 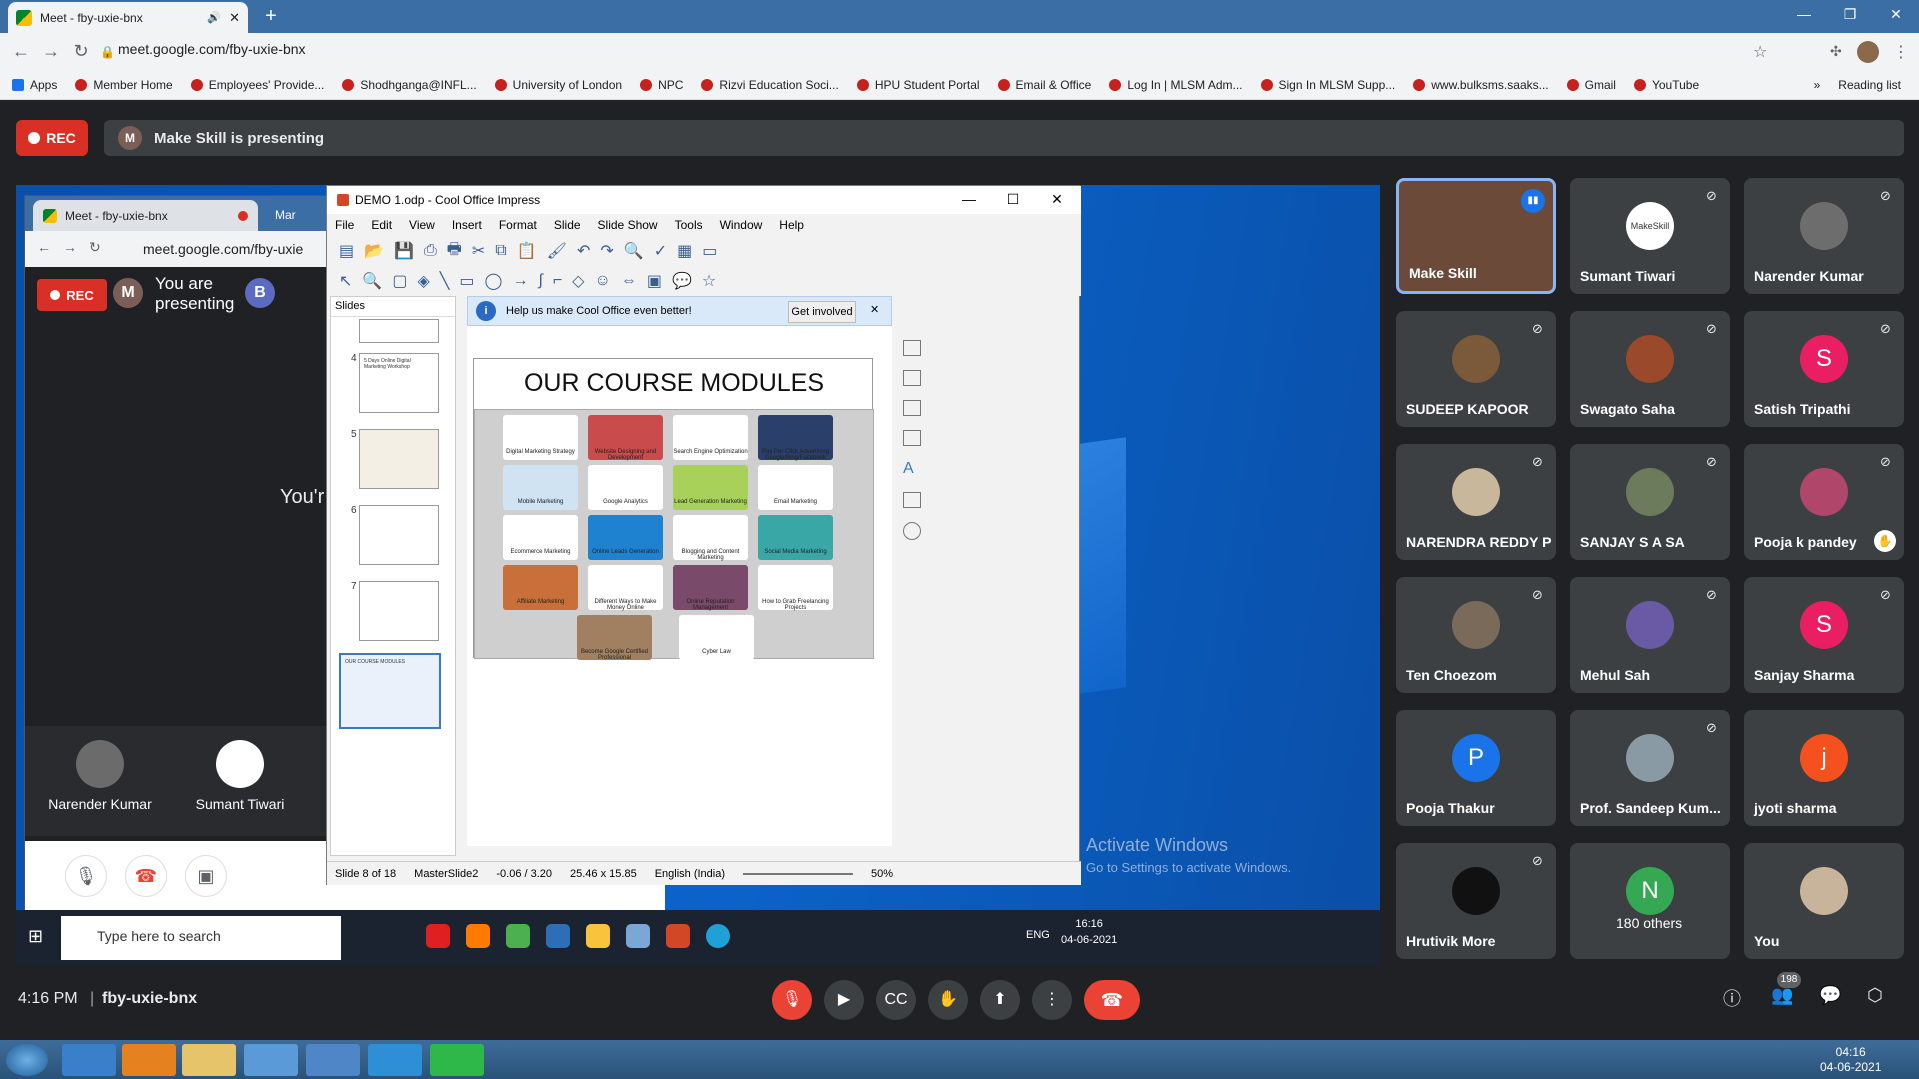 I want to click on end-call-button: ☎, so click(x=1112, y=1000).